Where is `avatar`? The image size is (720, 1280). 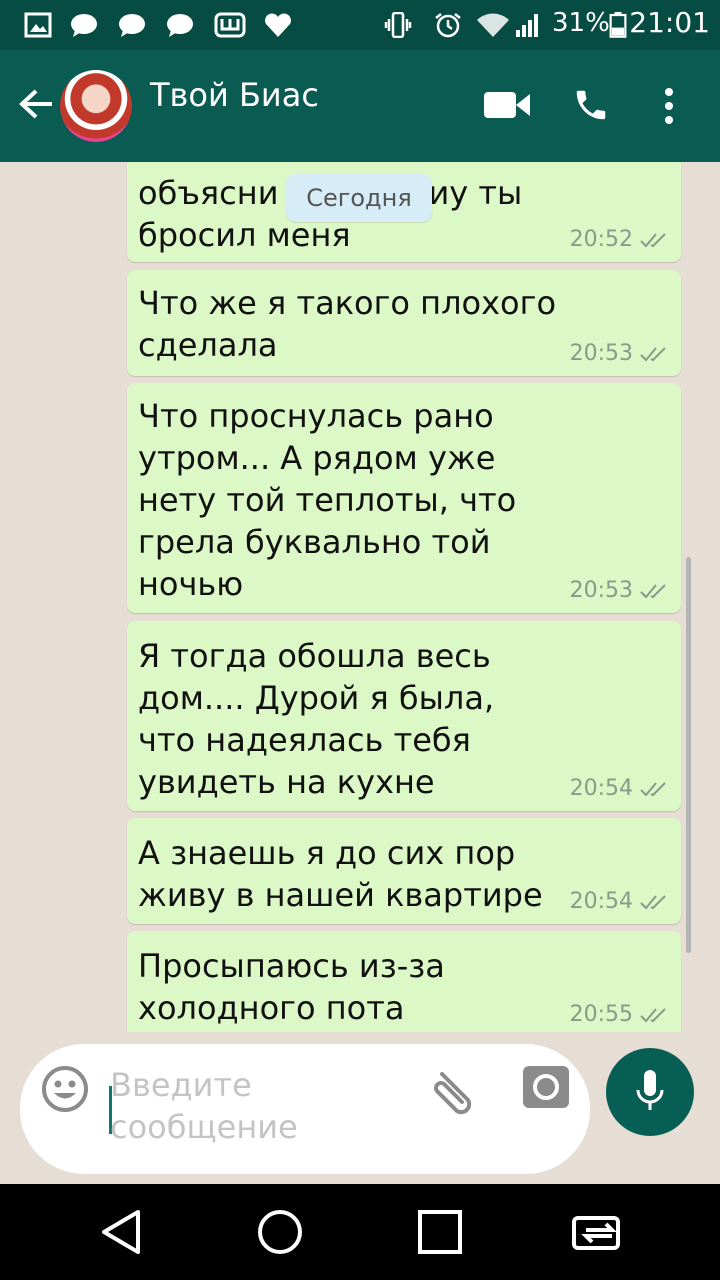 avatar is located at coordinates (96, 106).